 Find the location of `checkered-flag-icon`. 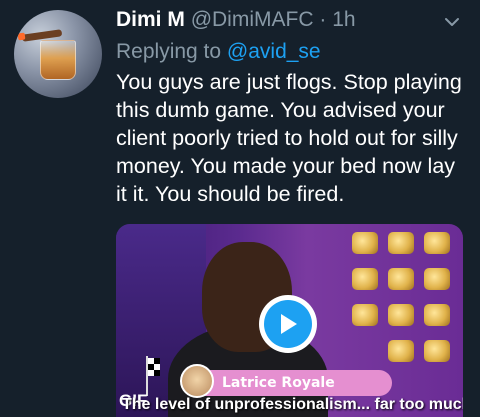

checkered-flag-icon is located at coordinates (153, 376).